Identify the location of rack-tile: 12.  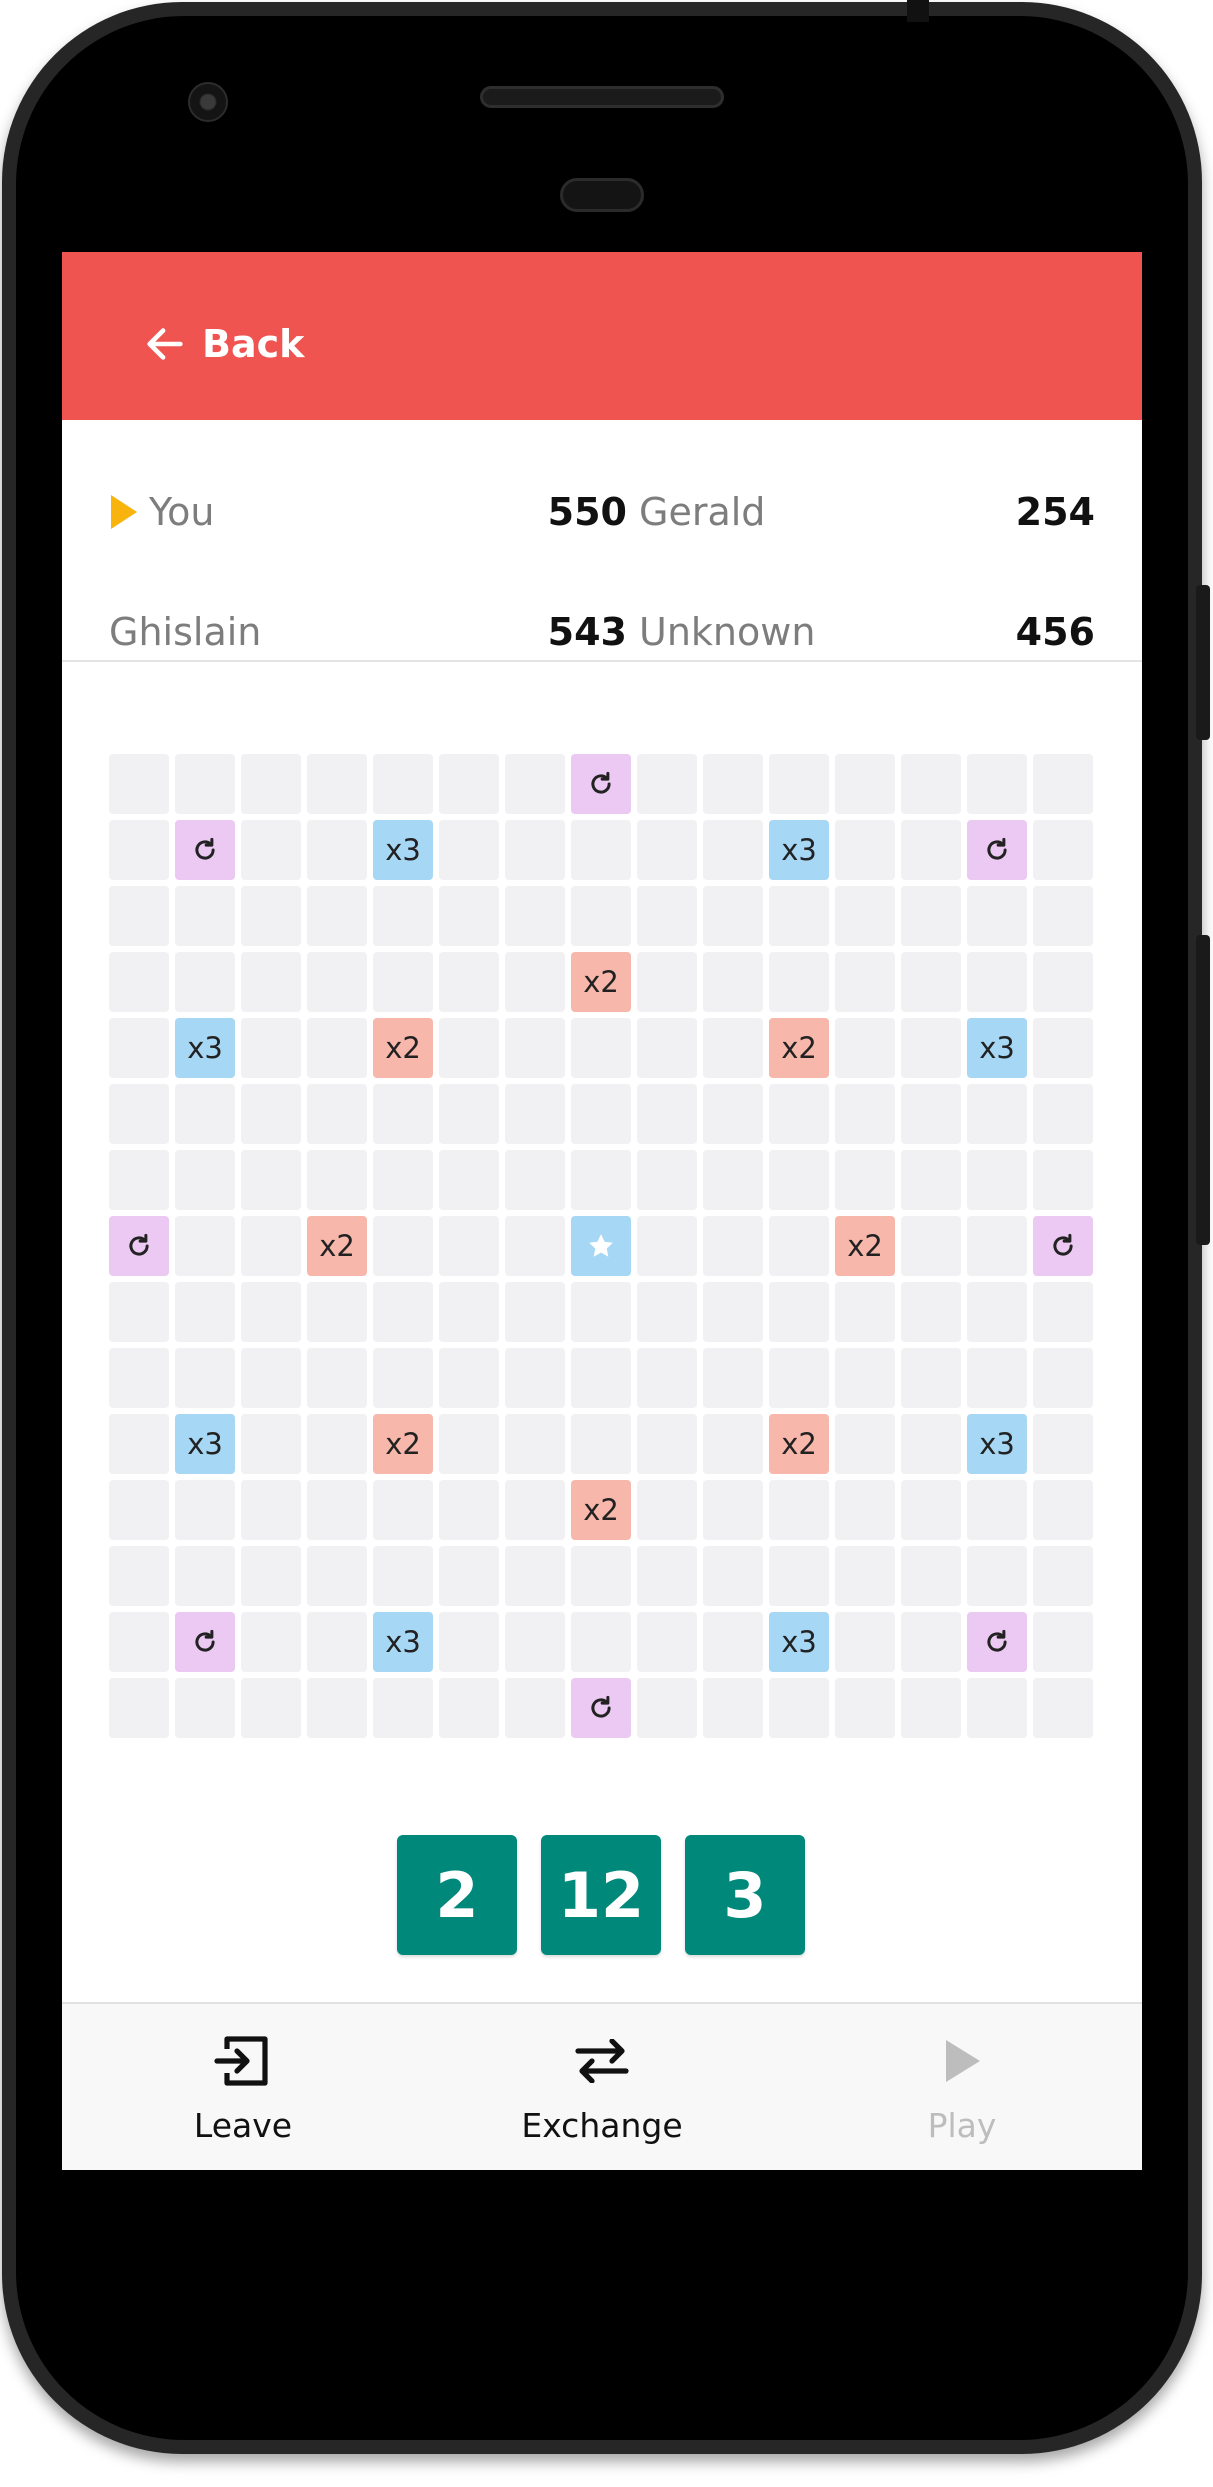
(601, 1895).